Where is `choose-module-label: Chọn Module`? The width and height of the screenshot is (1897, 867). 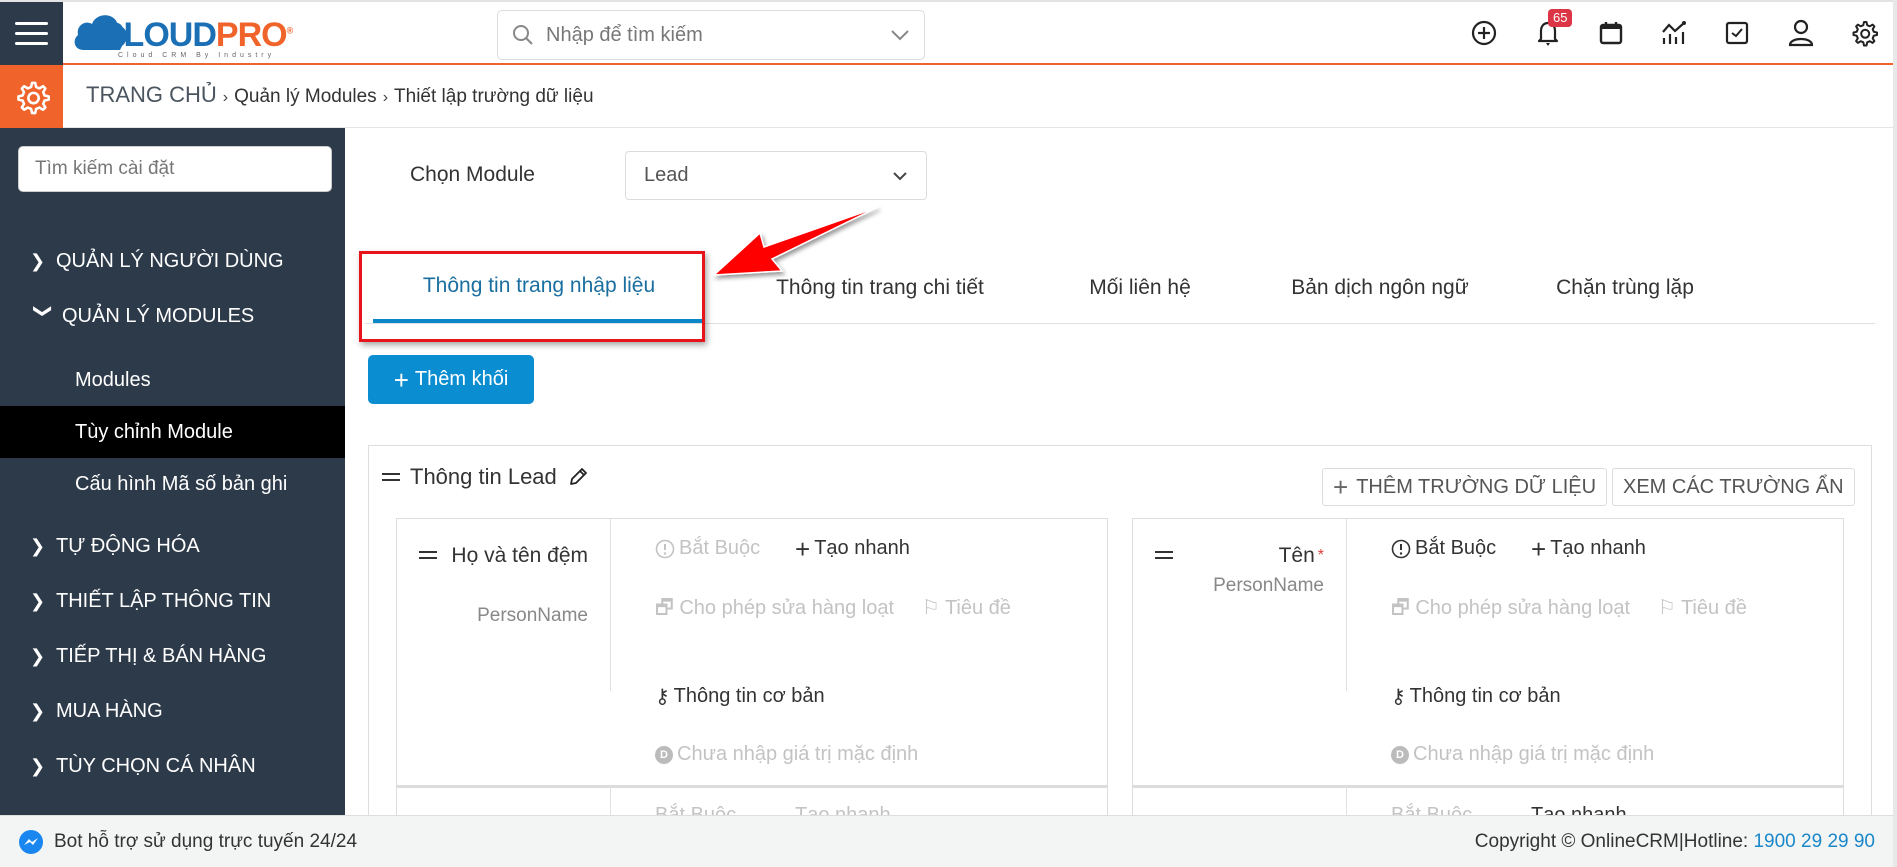
choose-module-label: Chọn Module is located at coordinates (472, 174).